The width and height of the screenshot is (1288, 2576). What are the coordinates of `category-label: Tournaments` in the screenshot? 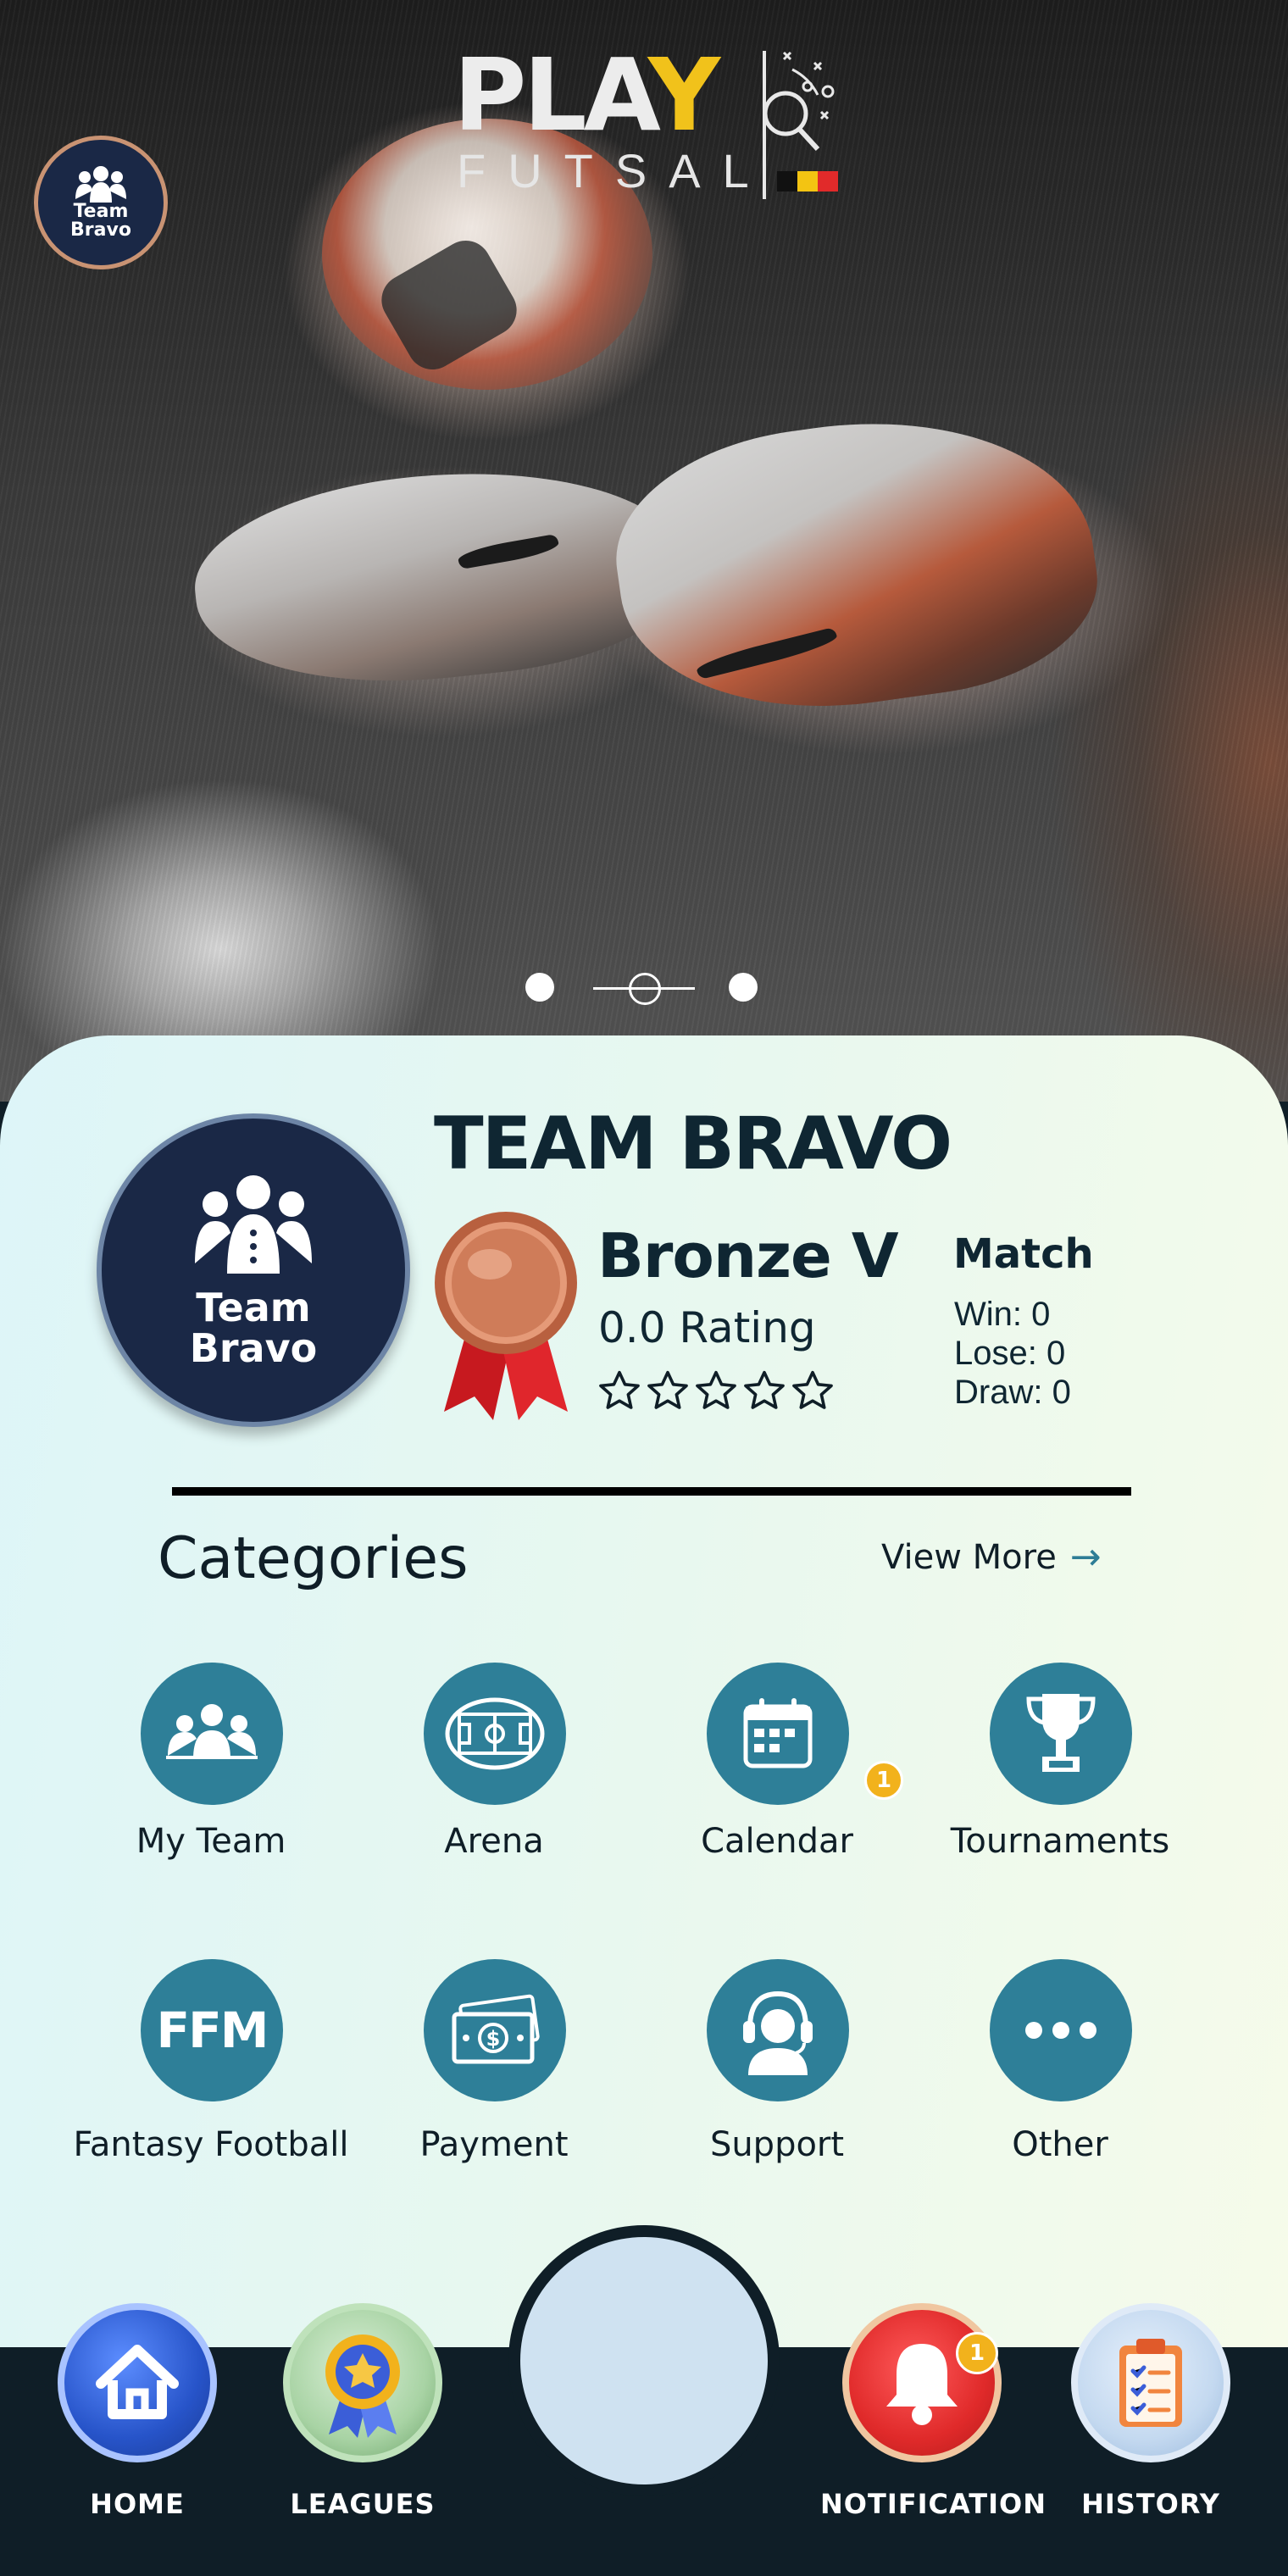 It's located at (1060, 1841).